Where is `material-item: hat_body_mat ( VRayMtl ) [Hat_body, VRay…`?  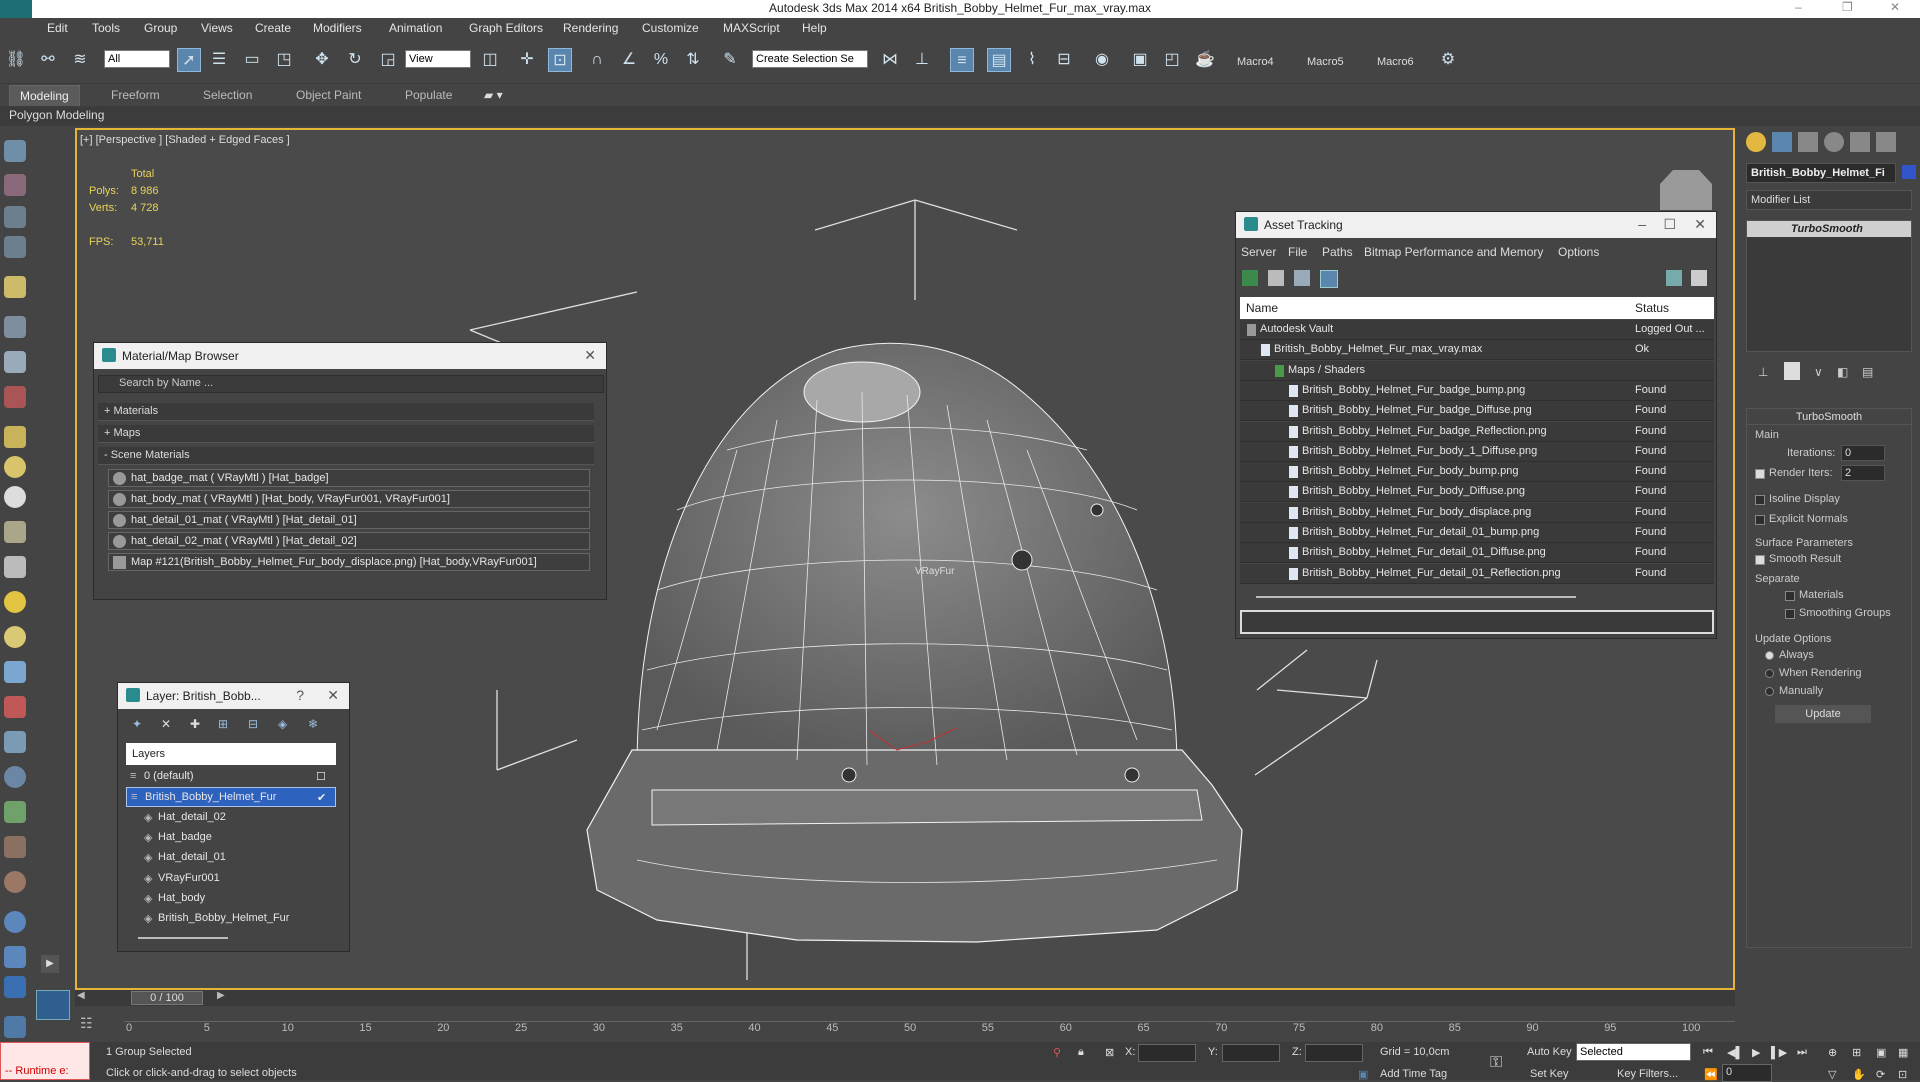 material-item: hat_body_mat ( VRayMtl ) [Hat_body, VRay… is located at coordinates (349, 499).